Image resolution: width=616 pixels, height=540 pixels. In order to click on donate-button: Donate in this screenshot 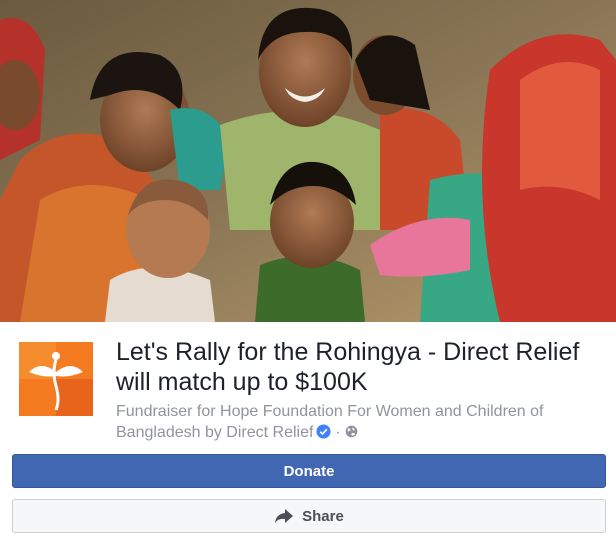, I will do `click(309, 471)`.